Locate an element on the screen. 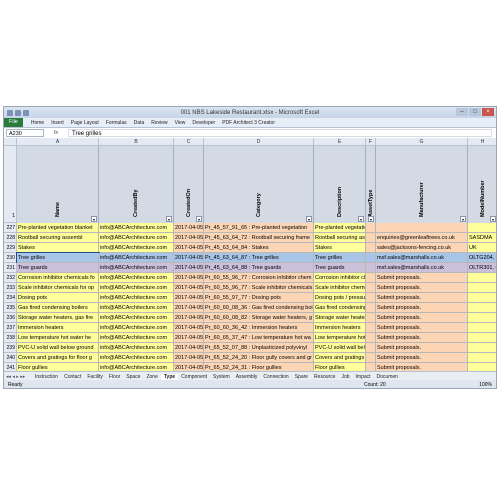 This screenshot has height=500, width=500. sheet-tab-job: Job is located at coordinates (345, 377).